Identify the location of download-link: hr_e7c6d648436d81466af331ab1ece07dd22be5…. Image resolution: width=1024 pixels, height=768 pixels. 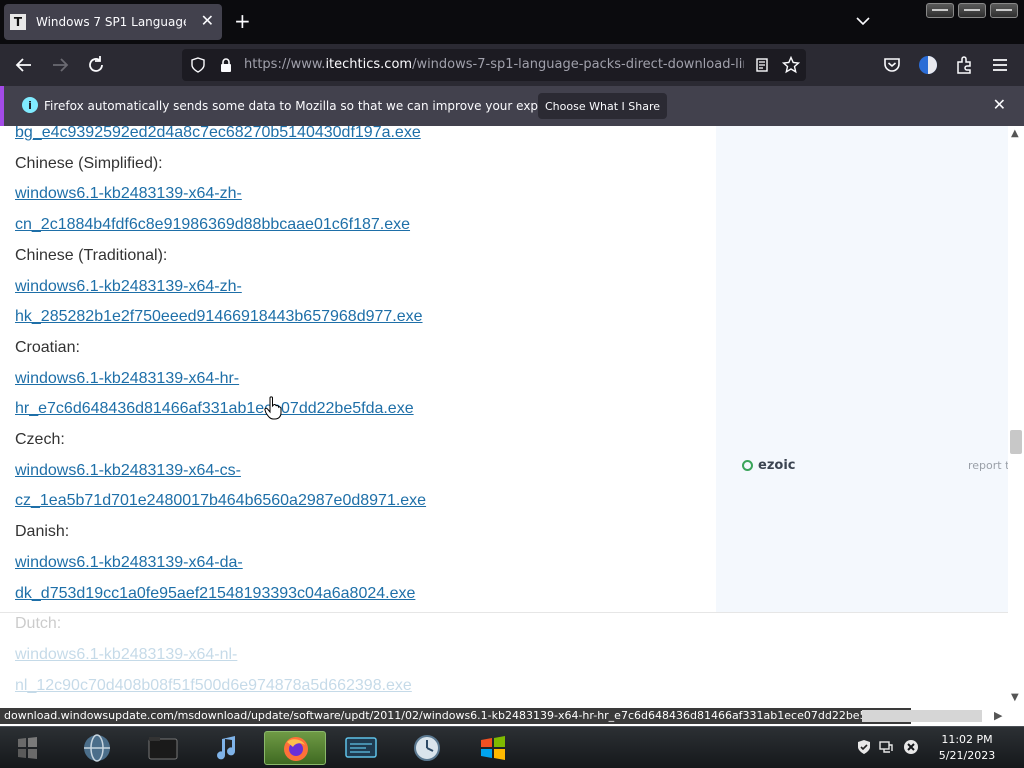
(214, 409).